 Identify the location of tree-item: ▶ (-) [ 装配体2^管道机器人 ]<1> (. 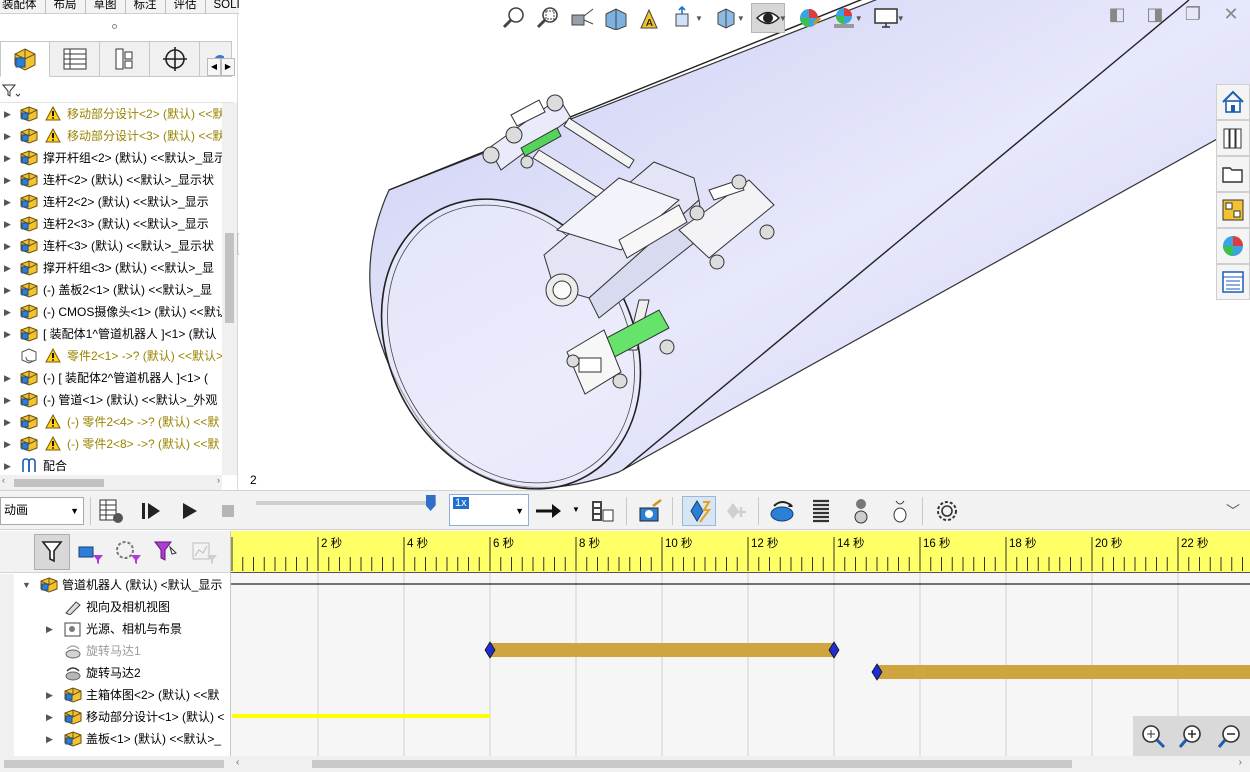
(111, 378).